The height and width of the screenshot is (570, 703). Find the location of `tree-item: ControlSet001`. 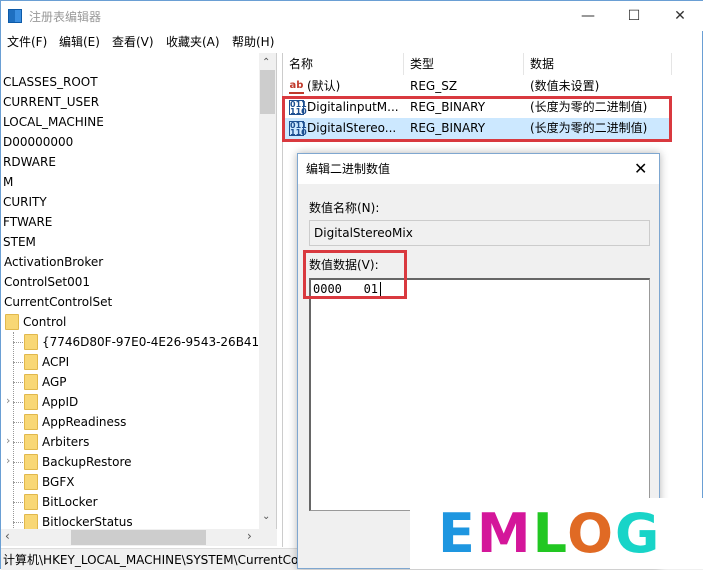

tree-item: ControlSet001 is located at coordinates (47, 282).